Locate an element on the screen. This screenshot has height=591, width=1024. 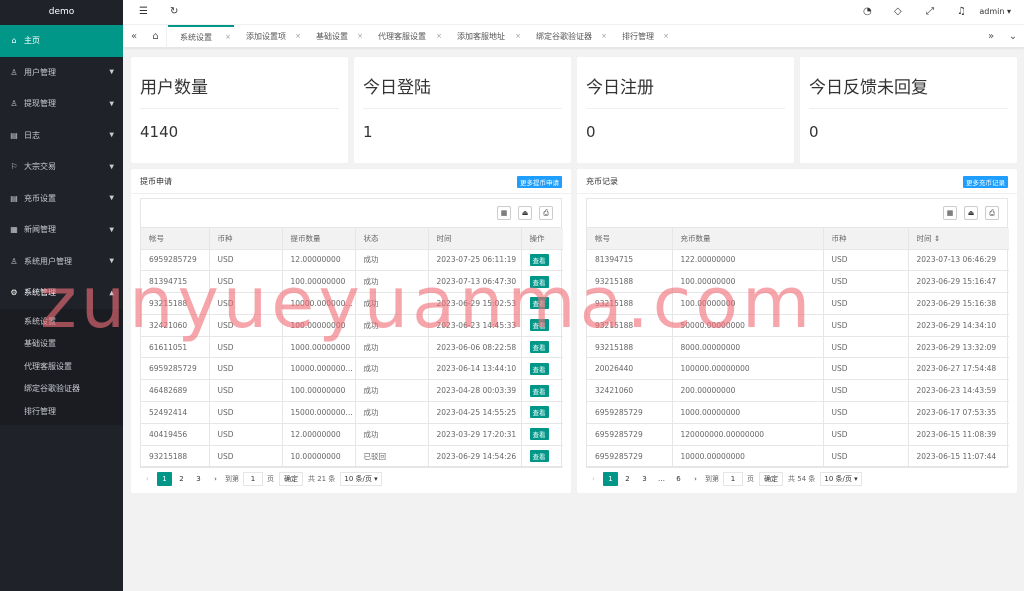
submenu-item: 绑定谷歌验证器 is located at coordinates (61, 389).